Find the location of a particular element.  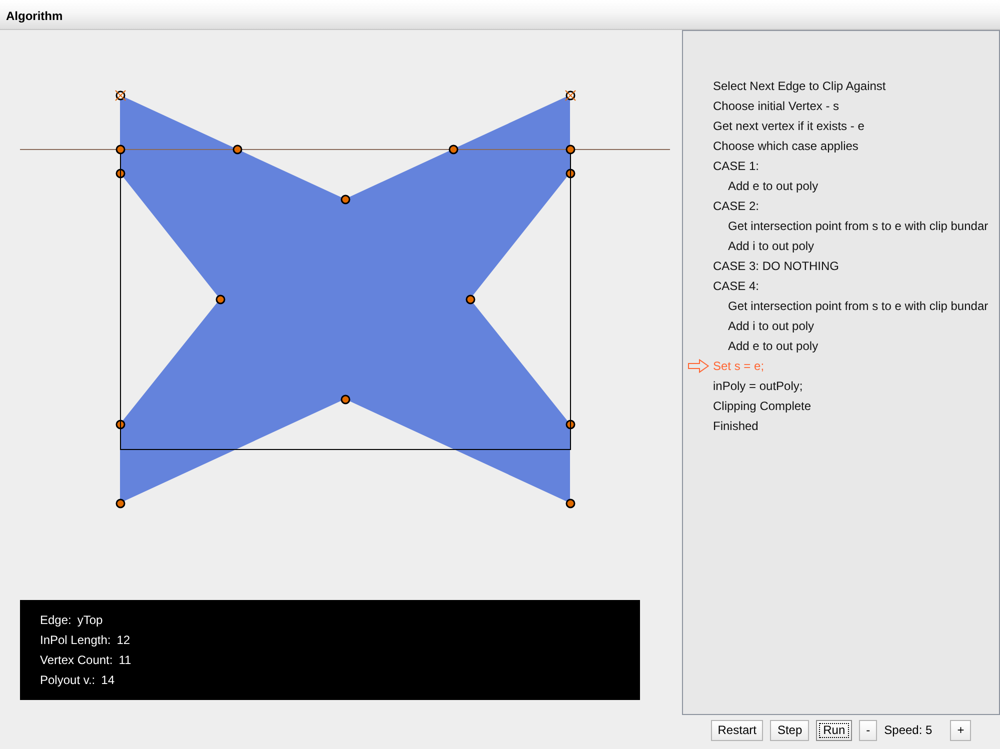

algorithm-step: CASE 1: is located at coordinates (736, 166).